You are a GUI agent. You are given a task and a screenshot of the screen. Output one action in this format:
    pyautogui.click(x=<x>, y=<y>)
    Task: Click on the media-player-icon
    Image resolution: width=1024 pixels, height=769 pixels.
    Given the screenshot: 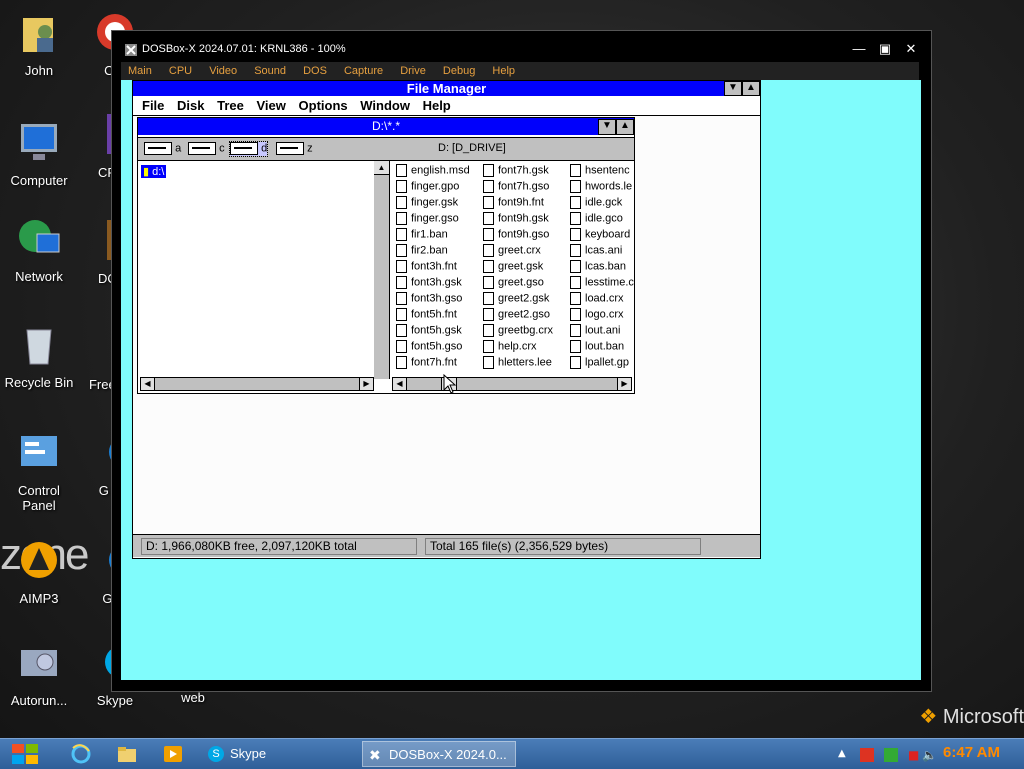 What is the action you would take?
    pyautogui.click(x=173, y=754)
    